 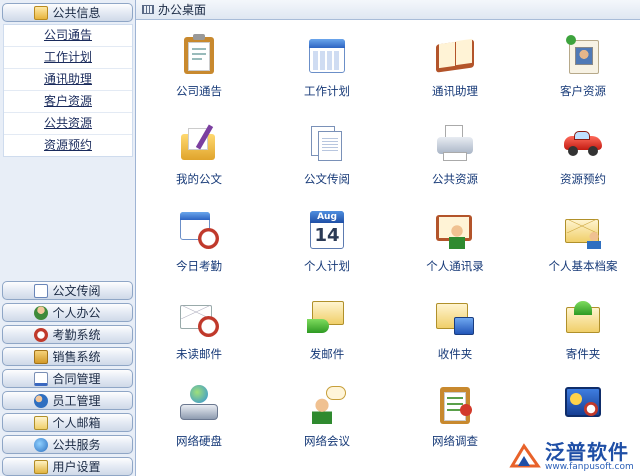 What do you see at coordinates (388, 10) in the screenshot?
I see `desktop-titlebar: 办公桌面` at bounding box center [388, 10].